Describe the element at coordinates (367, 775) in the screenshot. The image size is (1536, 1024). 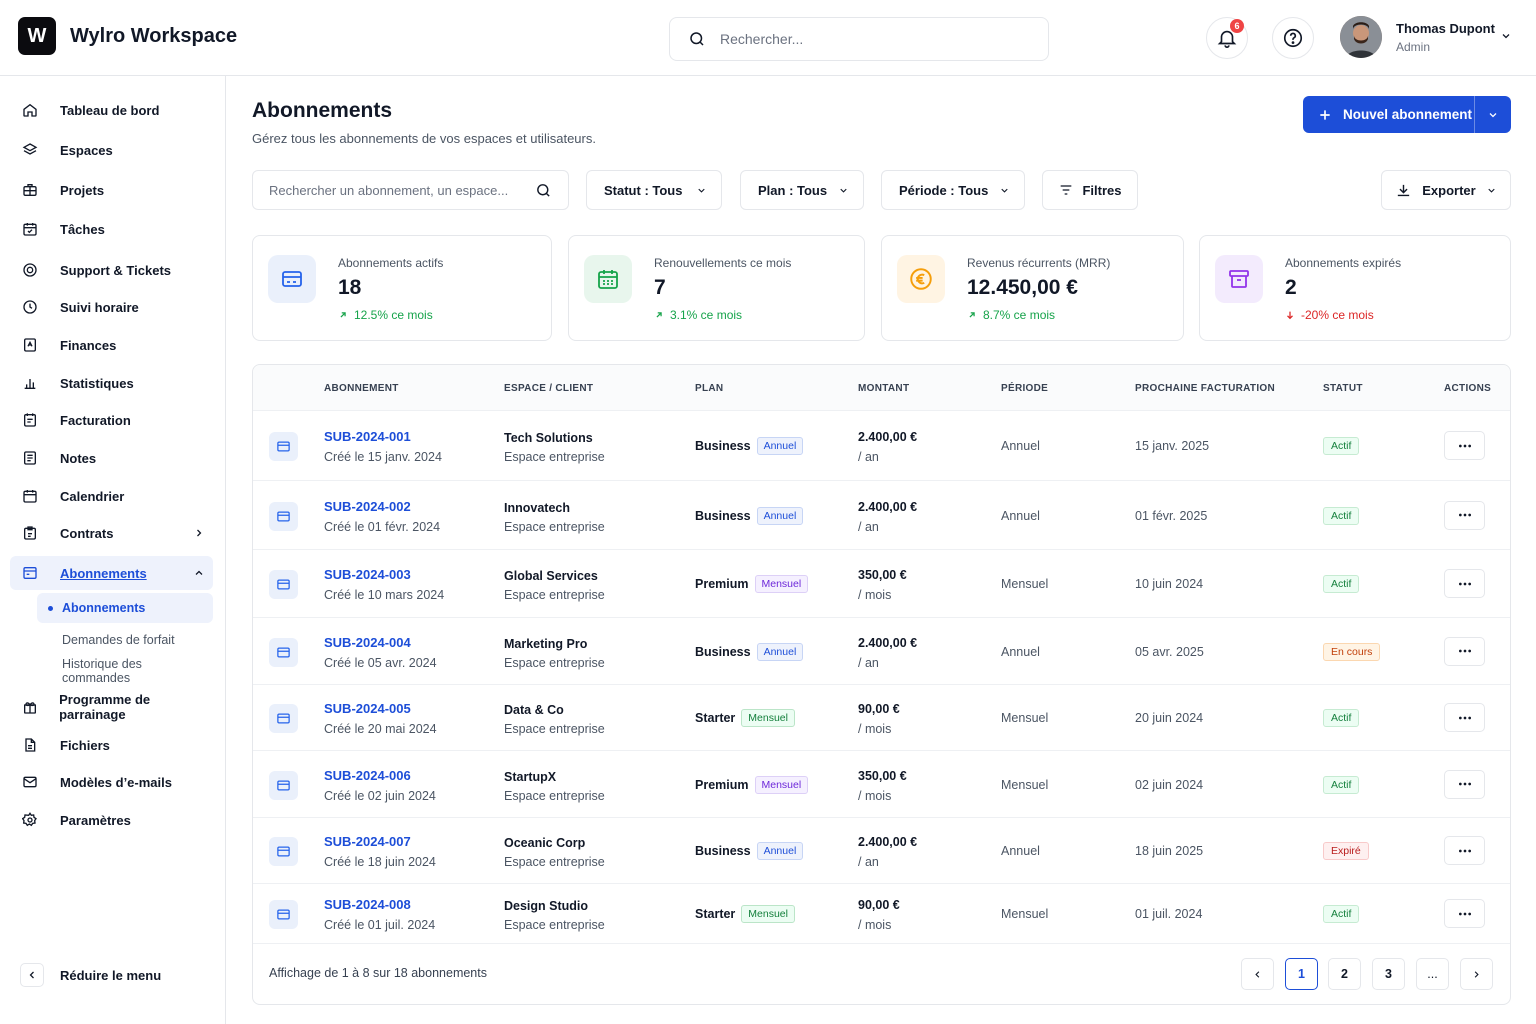
I see `subscription-id-link: SUB-2024-006` at that location.